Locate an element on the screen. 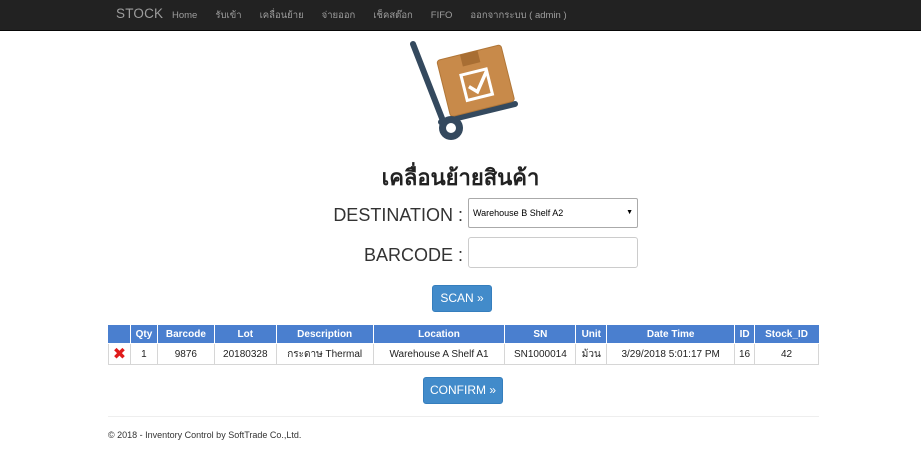 Image resolution: width=921 pixels, height=464 pixels. nav-item-logout: ออกจากระบบ ( admin ) is located at coordinates (522, 15).